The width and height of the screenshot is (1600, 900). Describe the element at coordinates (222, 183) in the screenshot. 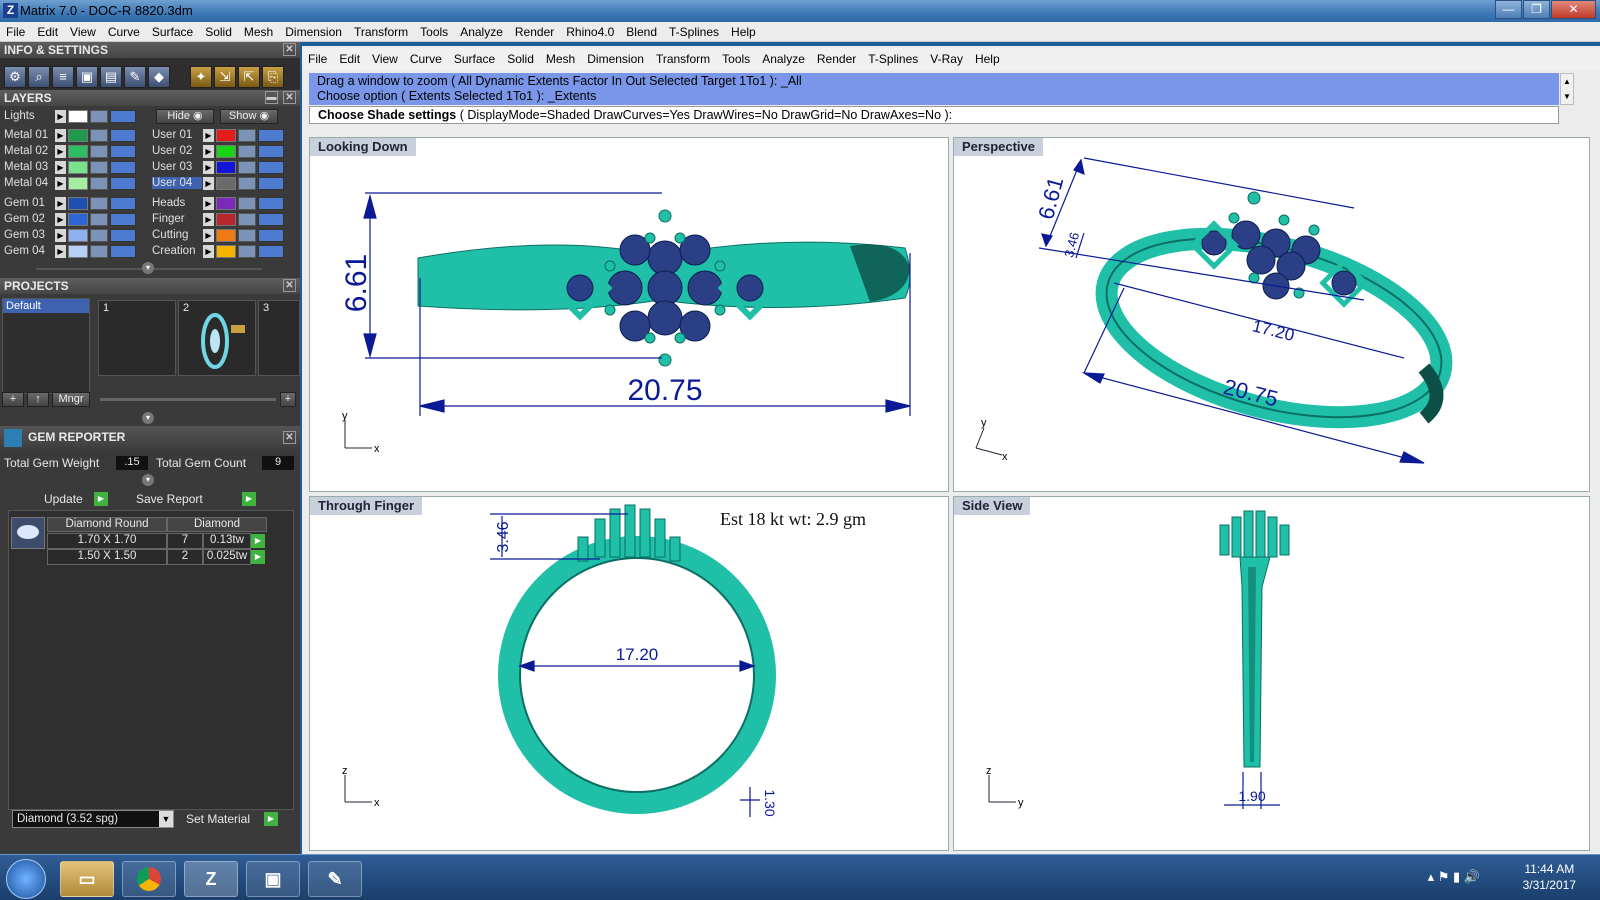

I see `layer-row: User 04 ▶` at that location.